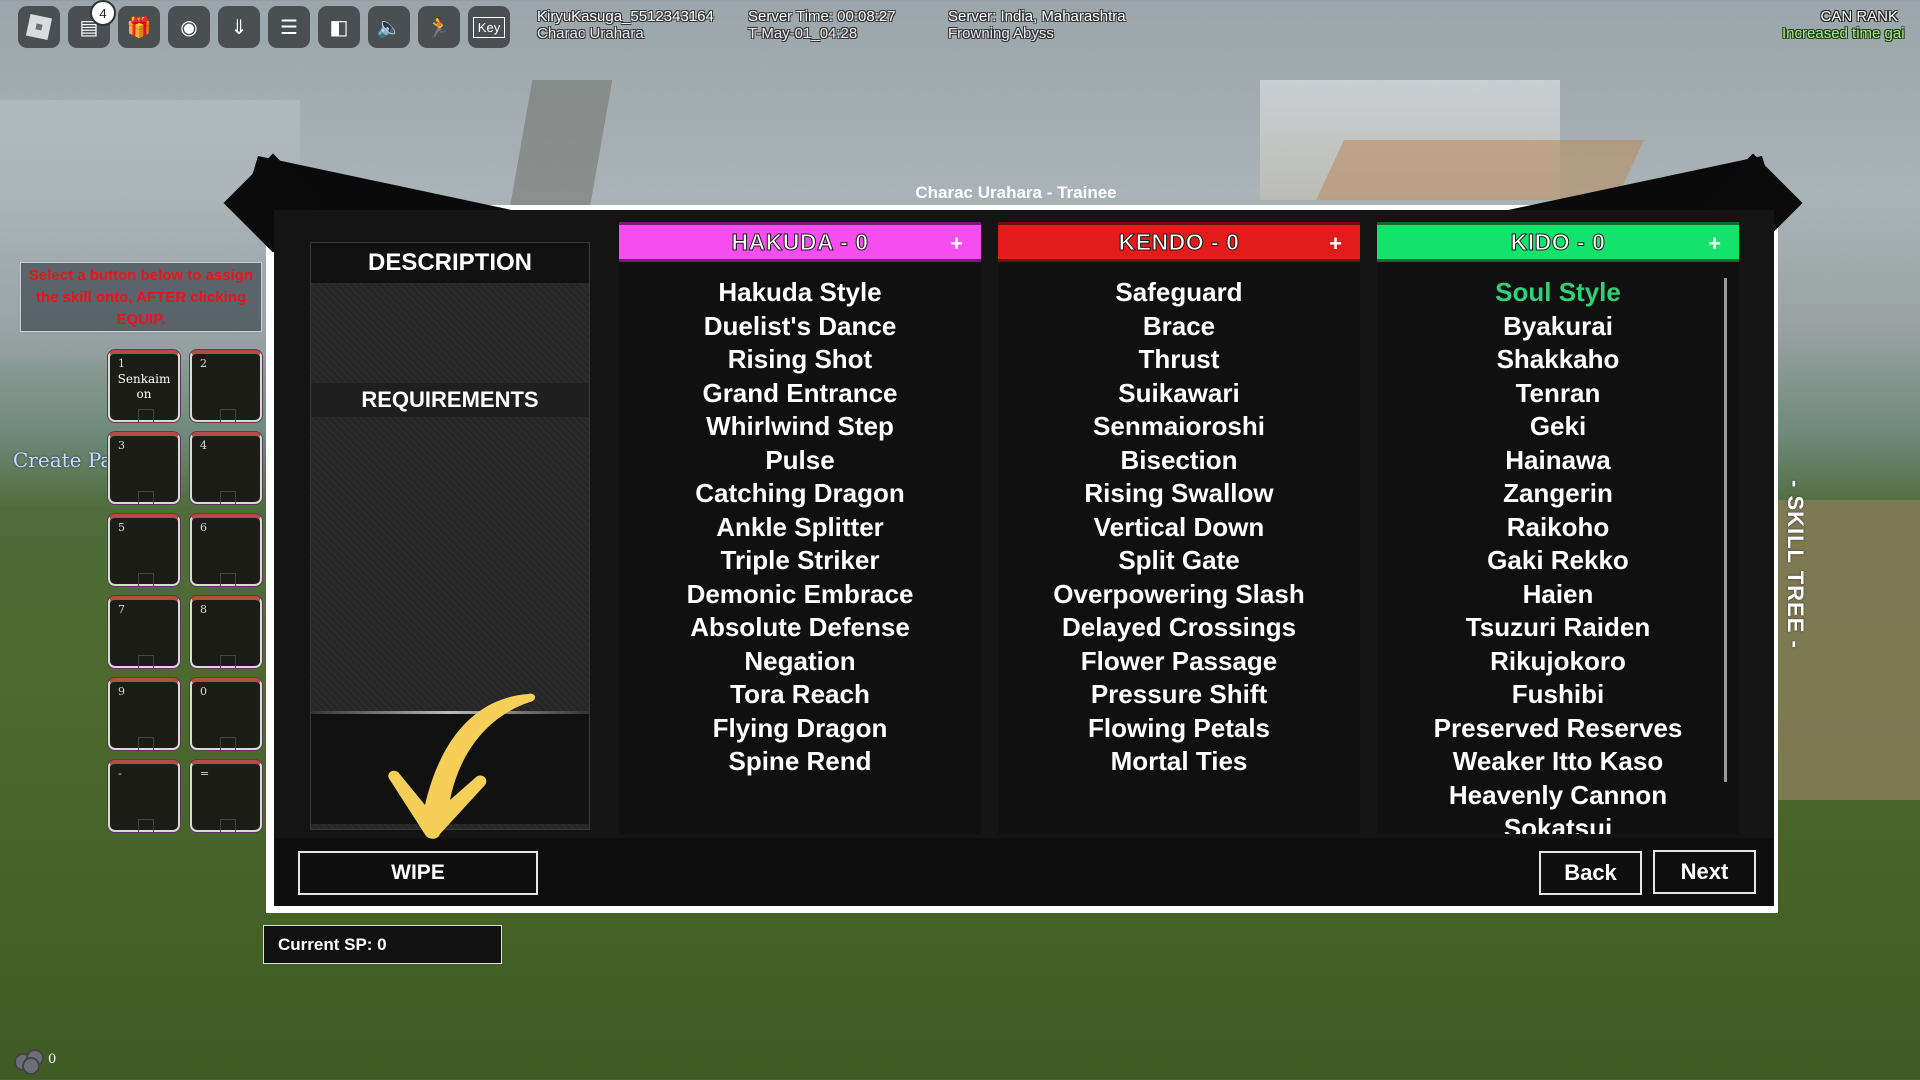 This screenshot has height=1080, width=1920. I want to click on sound-button: 🔈, so click(389, 27).